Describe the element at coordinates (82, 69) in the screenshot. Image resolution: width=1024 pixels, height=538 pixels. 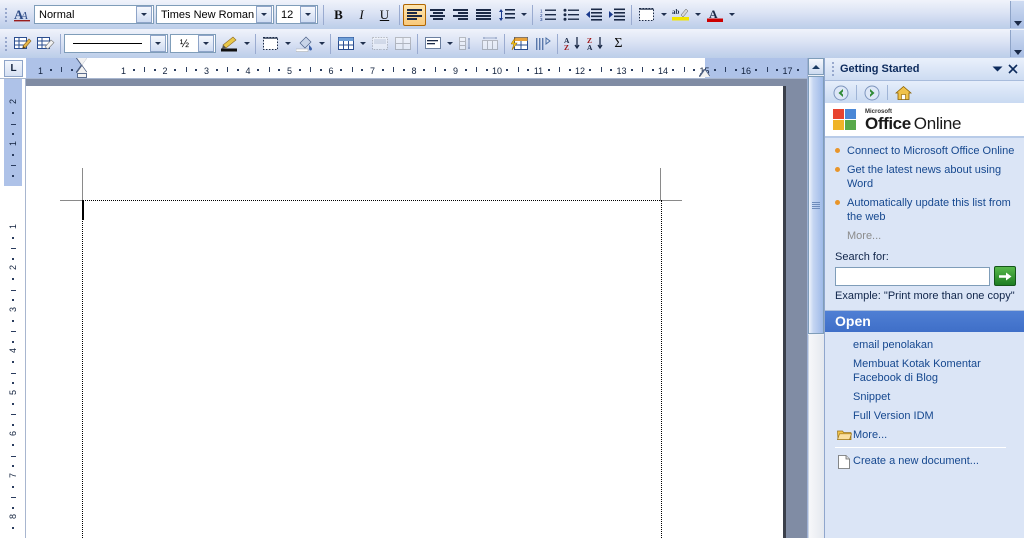
I see `hanging-indent-marker` at that location.